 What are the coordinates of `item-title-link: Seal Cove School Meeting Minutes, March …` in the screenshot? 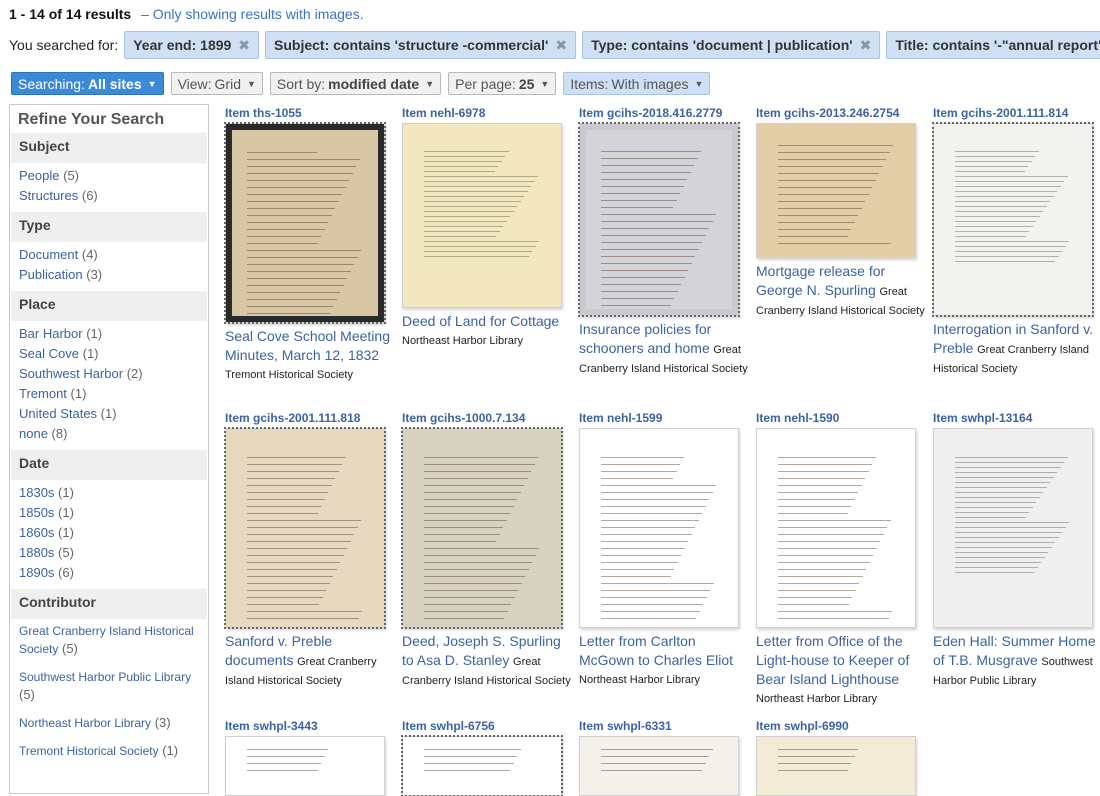 It's located at (307, 345).